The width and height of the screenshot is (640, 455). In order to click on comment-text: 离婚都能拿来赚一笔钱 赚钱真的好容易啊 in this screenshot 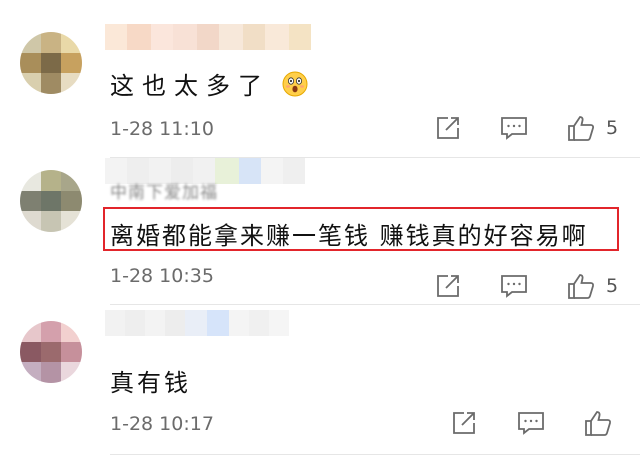, I will do `click(349, 236)`.